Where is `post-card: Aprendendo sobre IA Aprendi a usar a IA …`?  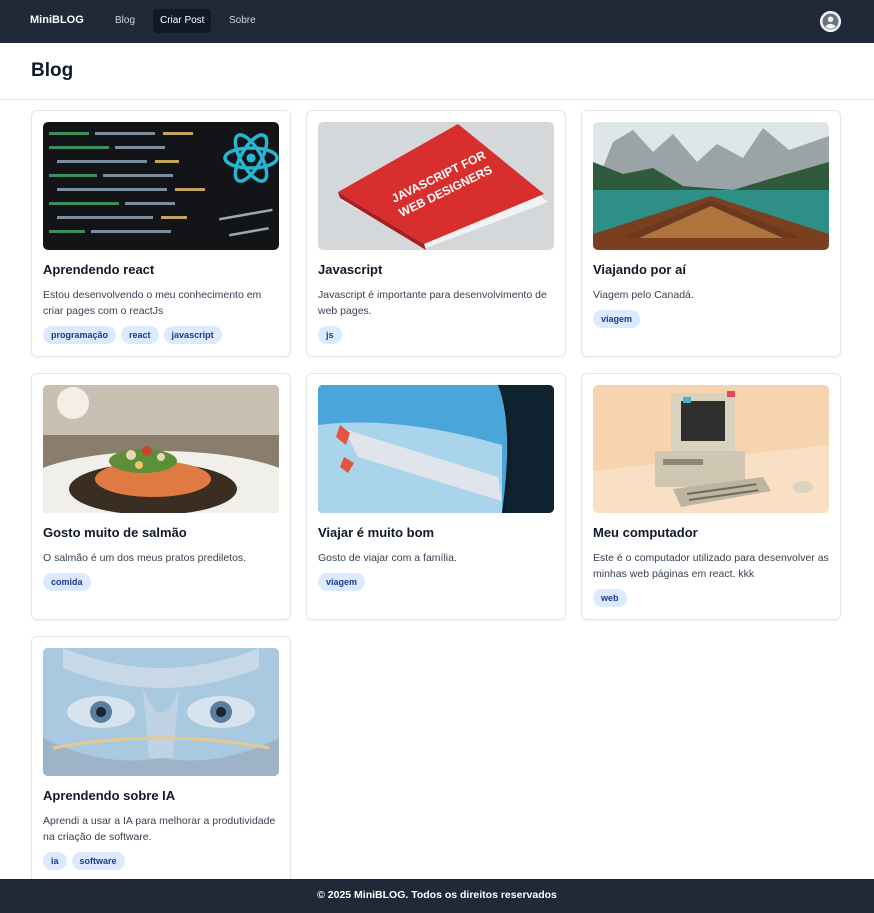 post-card: Aprendendo sobre IA Aprendi a usar a IA … is located at coordinates (161, 766).